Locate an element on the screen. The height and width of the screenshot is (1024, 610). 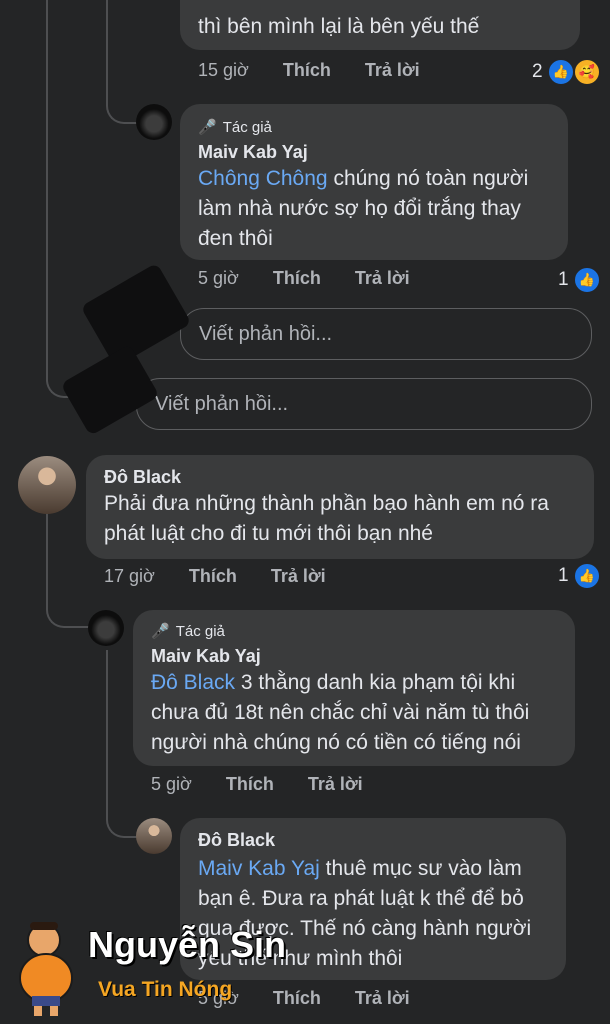
mascot-icon is located at coordinates (46, 969).